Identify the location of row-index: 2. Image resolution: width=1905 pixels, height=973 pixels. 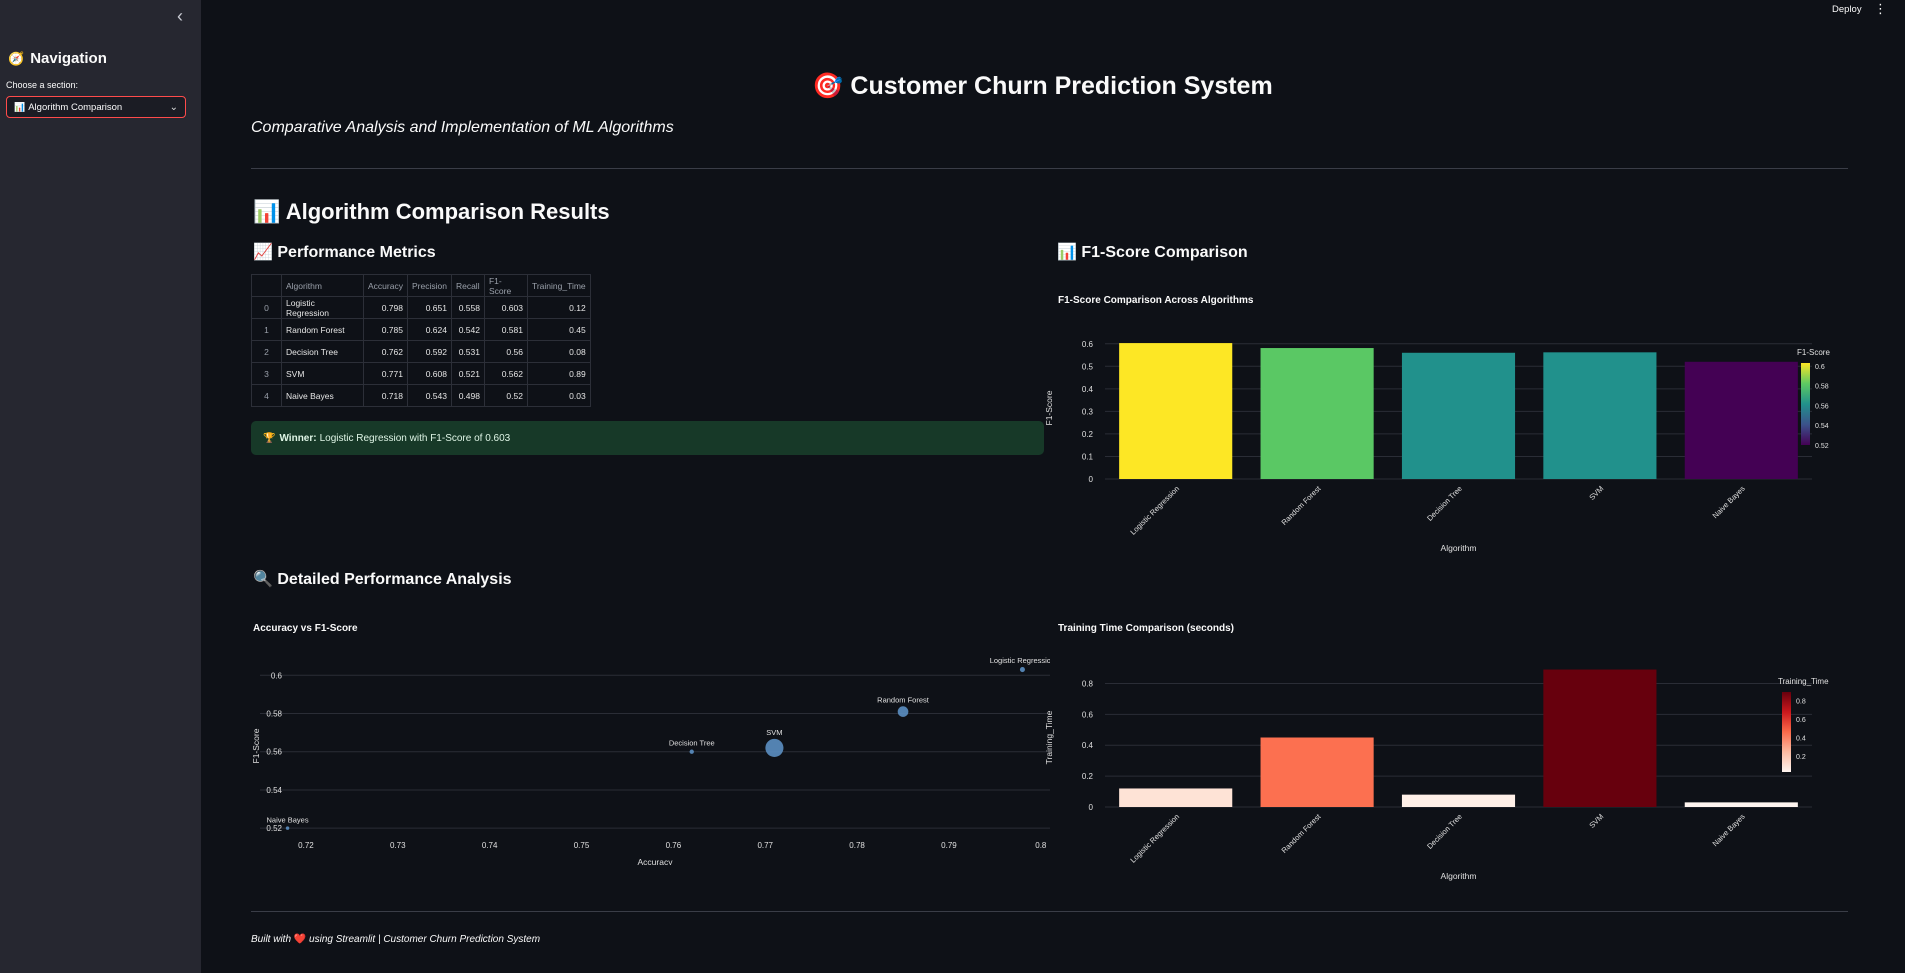
(266, 351).